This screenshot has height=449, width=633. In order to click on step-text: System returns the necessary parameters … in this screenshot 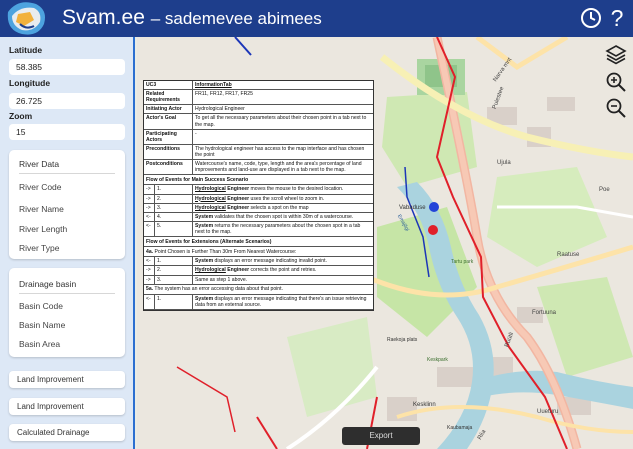, I will do `click(283, 229)`.